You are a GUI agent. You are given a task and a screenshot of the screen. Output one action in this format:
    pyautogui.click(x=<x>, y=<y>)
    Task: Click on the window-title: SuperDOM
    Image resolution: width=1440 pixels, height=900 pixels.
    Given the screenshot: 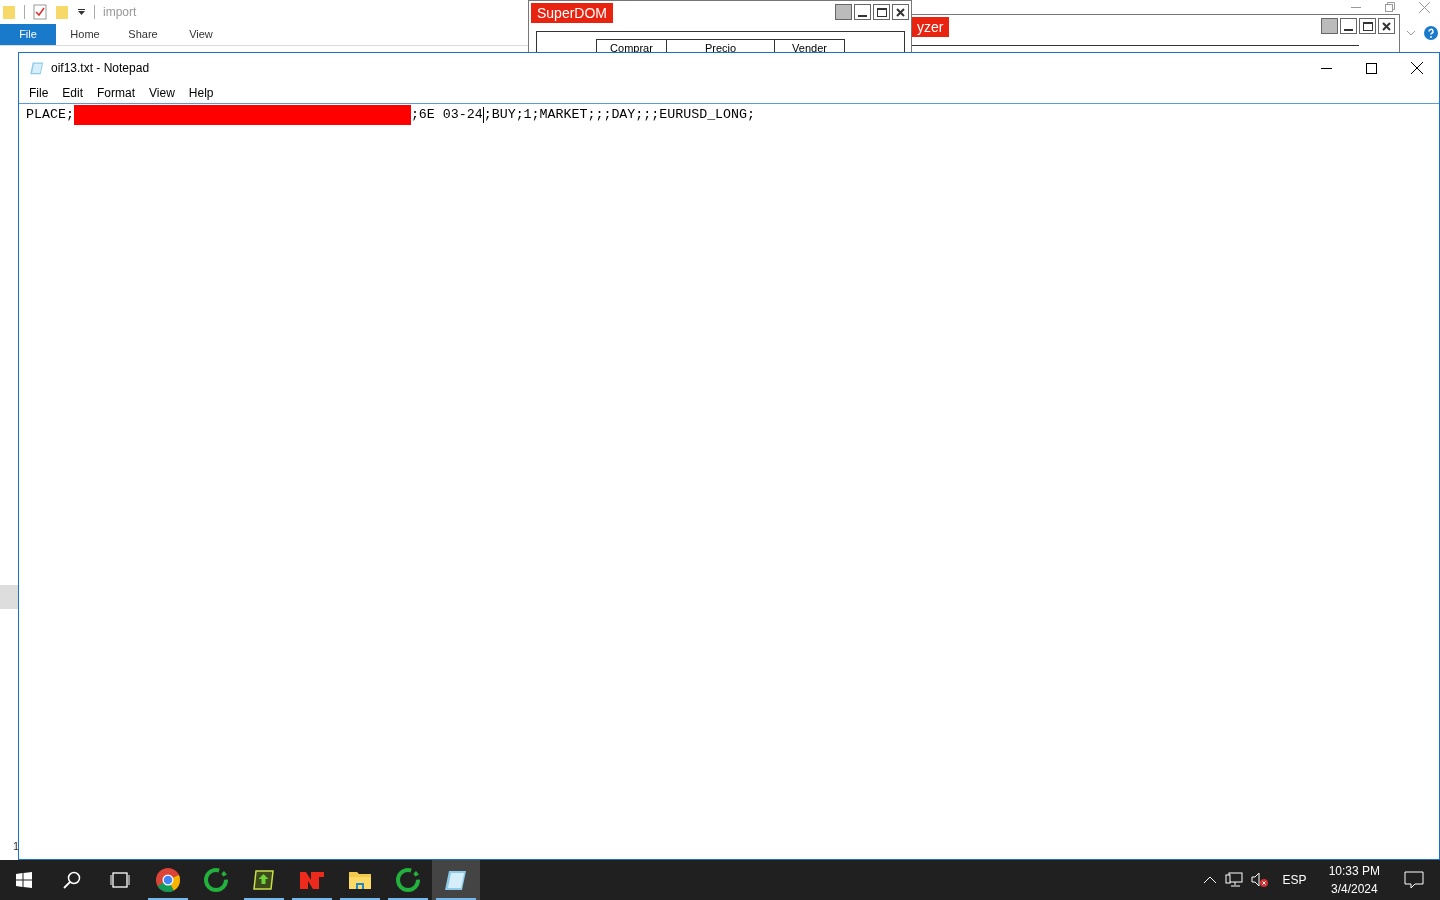 What is the action you would take?
    pyautogui.click(x=572, y=13)
    